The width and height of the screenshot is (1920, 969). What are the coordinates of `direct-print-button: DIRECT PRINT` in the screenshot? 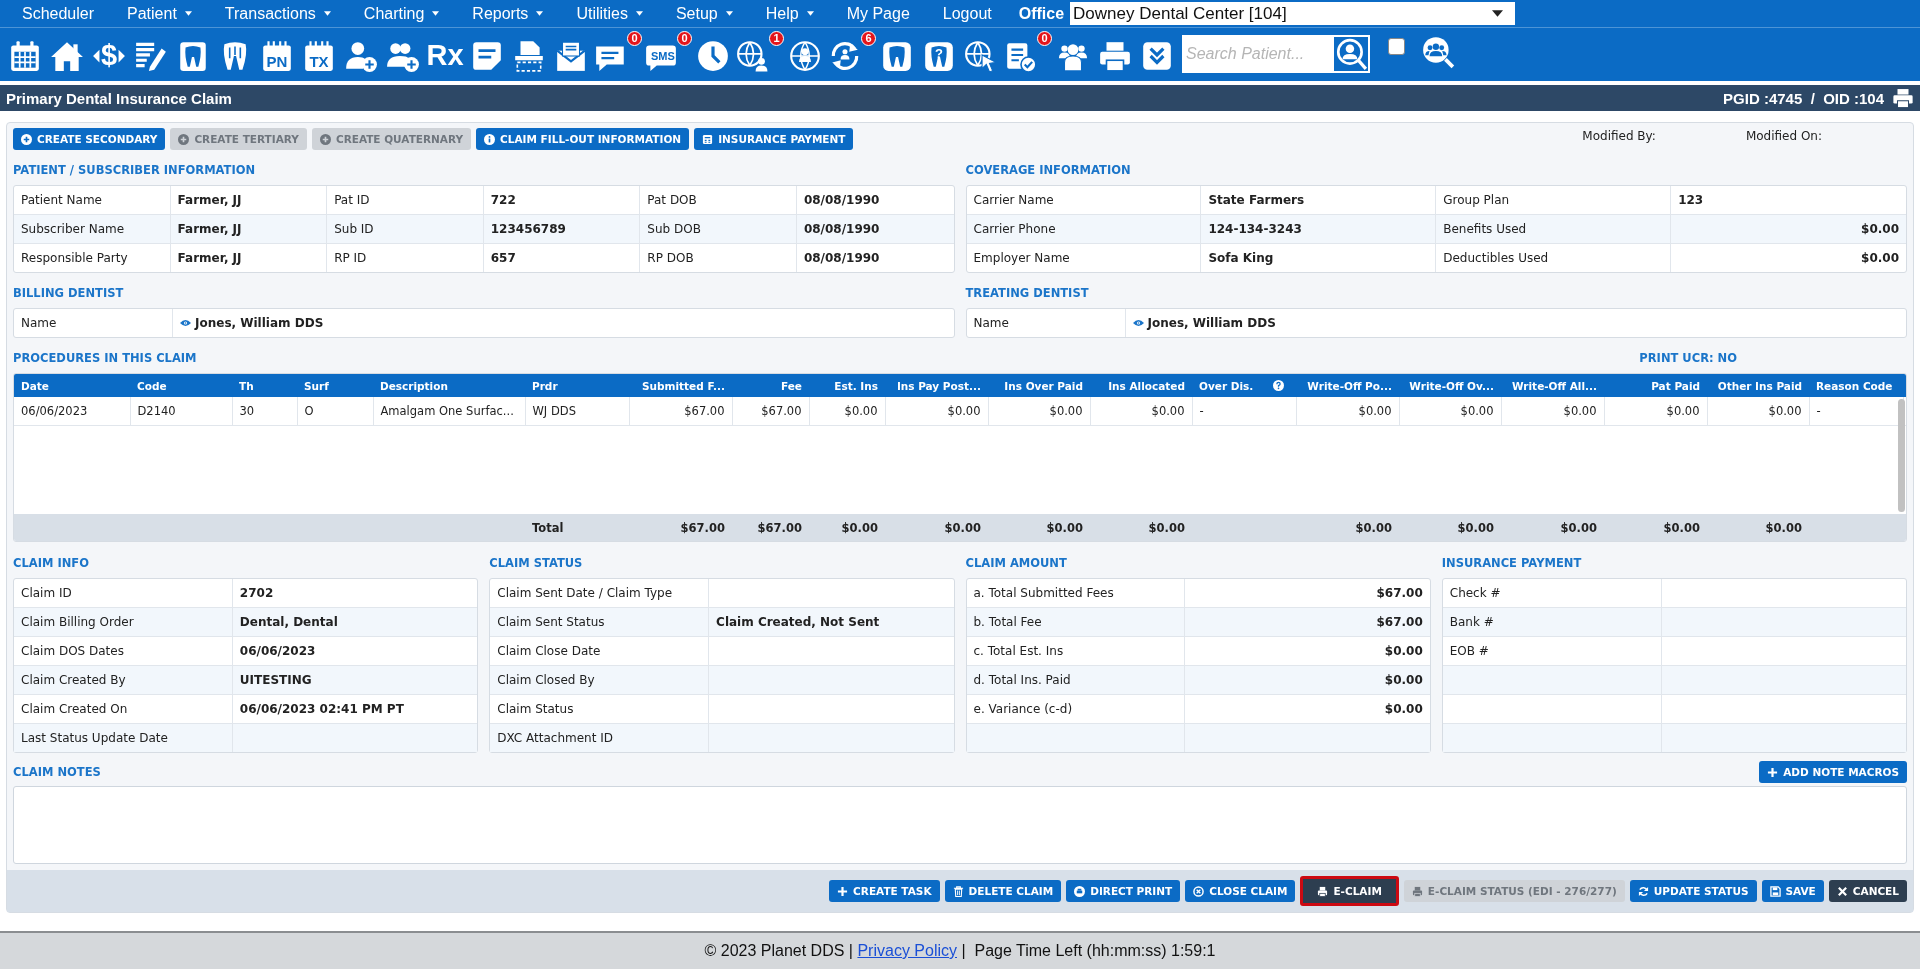 It's located at (1123, 891).